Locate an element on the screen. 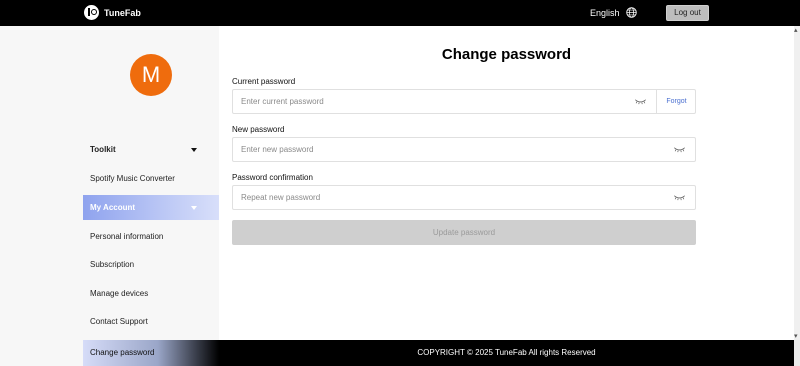  scrollbar is located at coordinates (797, 183).